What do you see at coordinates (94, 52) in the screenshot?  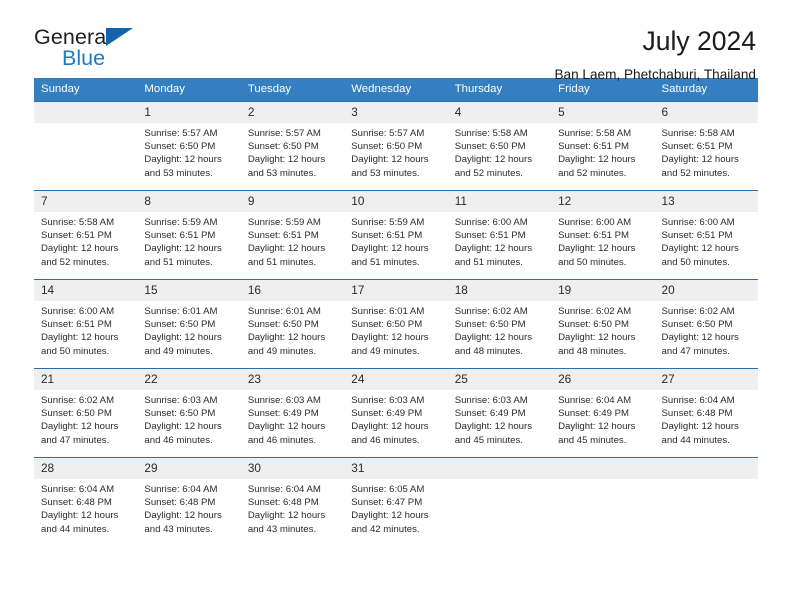 I see `general-blue-logo: General Blue` at bounding box center [94, 52].